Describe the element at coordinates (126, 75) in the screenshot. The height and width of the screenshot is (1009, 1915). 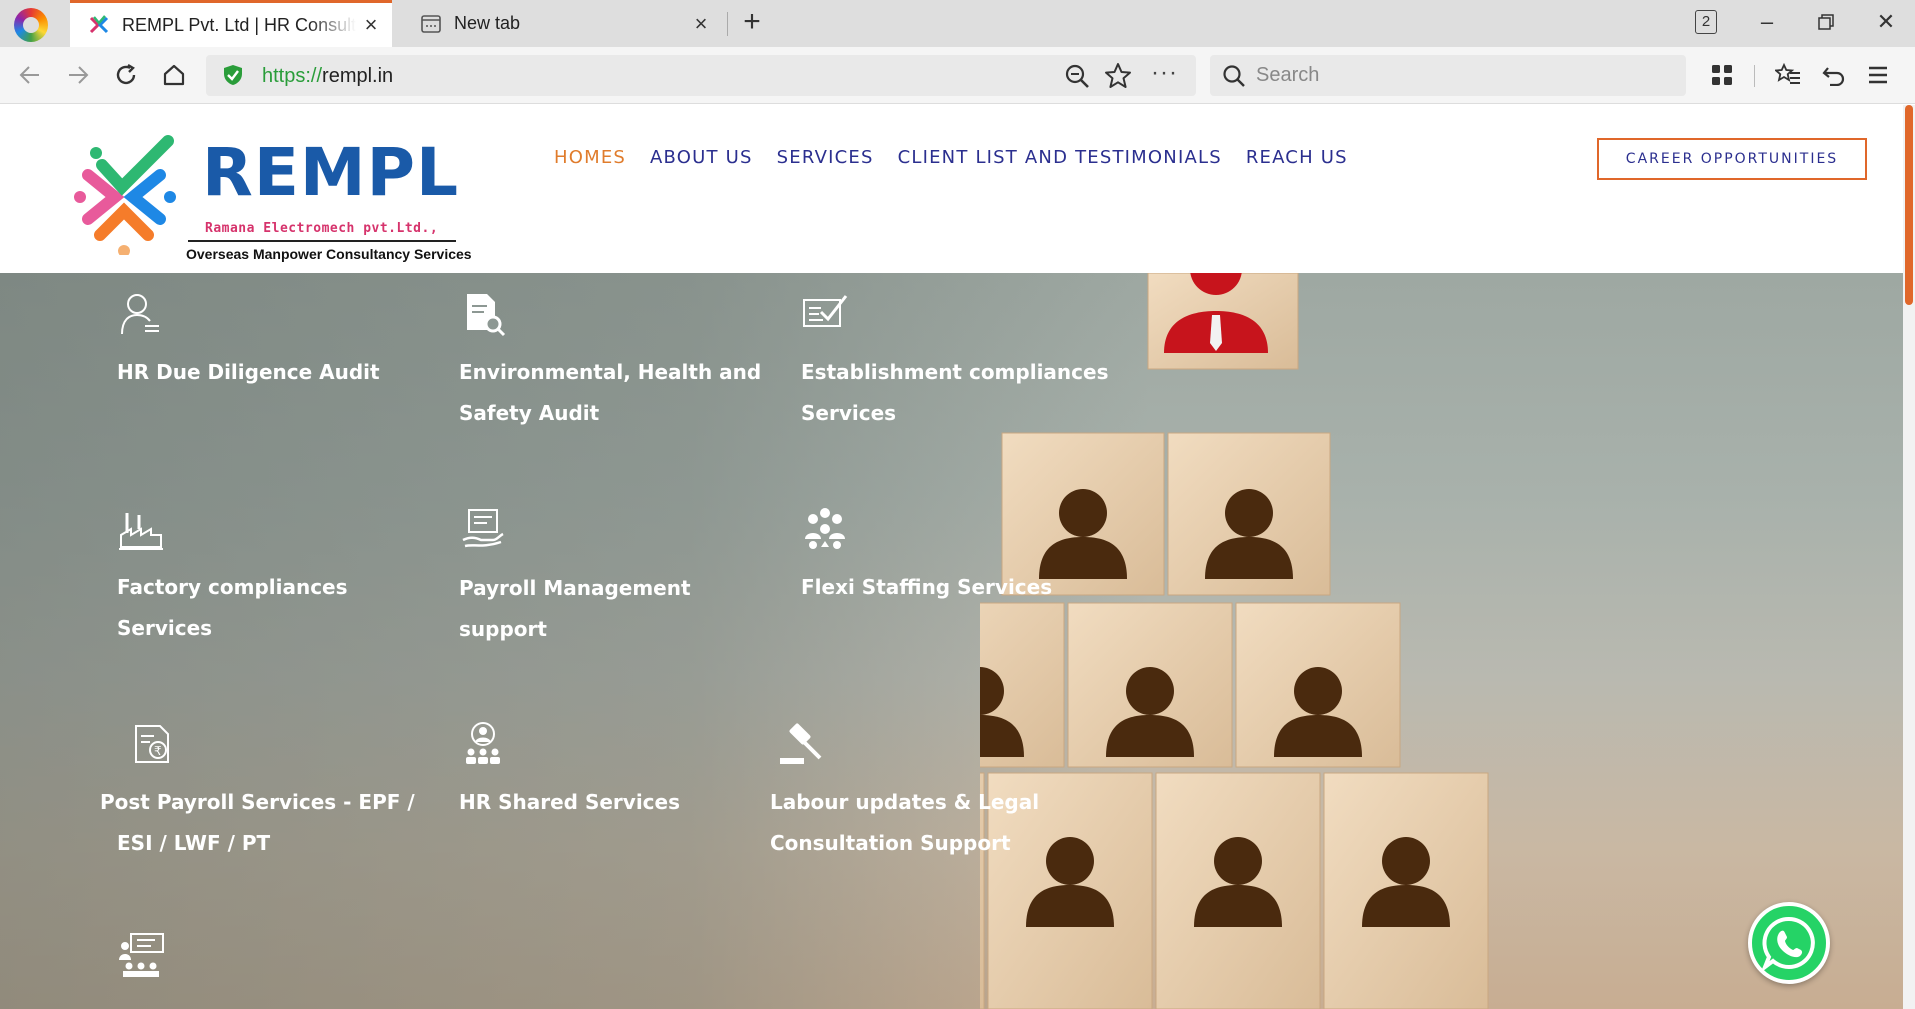
I see `reload-icon` at that location.